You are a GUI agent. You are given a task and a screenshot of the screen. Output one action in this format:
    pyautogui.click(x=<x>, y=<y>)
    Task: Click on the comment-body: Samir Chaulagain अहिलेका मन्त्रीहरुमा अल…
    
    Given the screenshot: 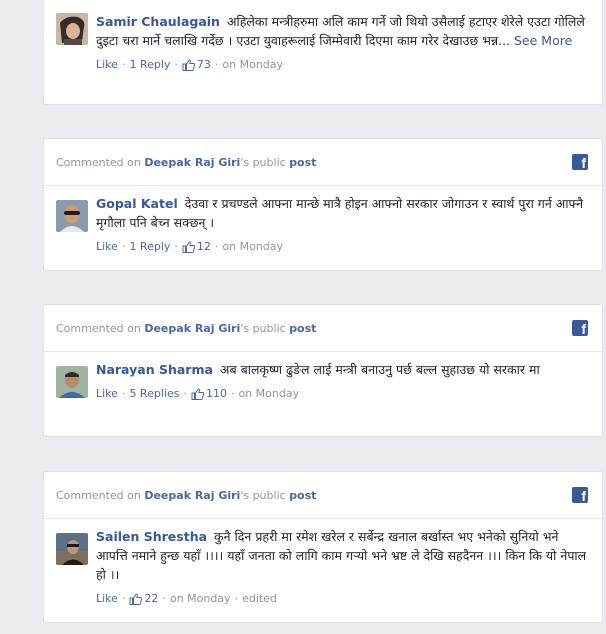 What is the action you would take?
    pyautogui.click(x=343, y=31)
    